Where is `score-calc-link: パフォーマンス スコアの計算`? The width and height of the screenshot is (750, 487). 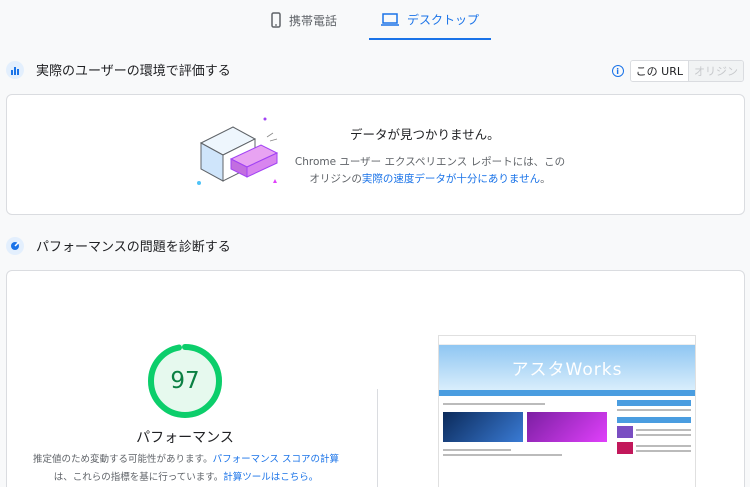
score-calc-link: パフォーマンス スコアの計算 is located at coordinates (276, 459).